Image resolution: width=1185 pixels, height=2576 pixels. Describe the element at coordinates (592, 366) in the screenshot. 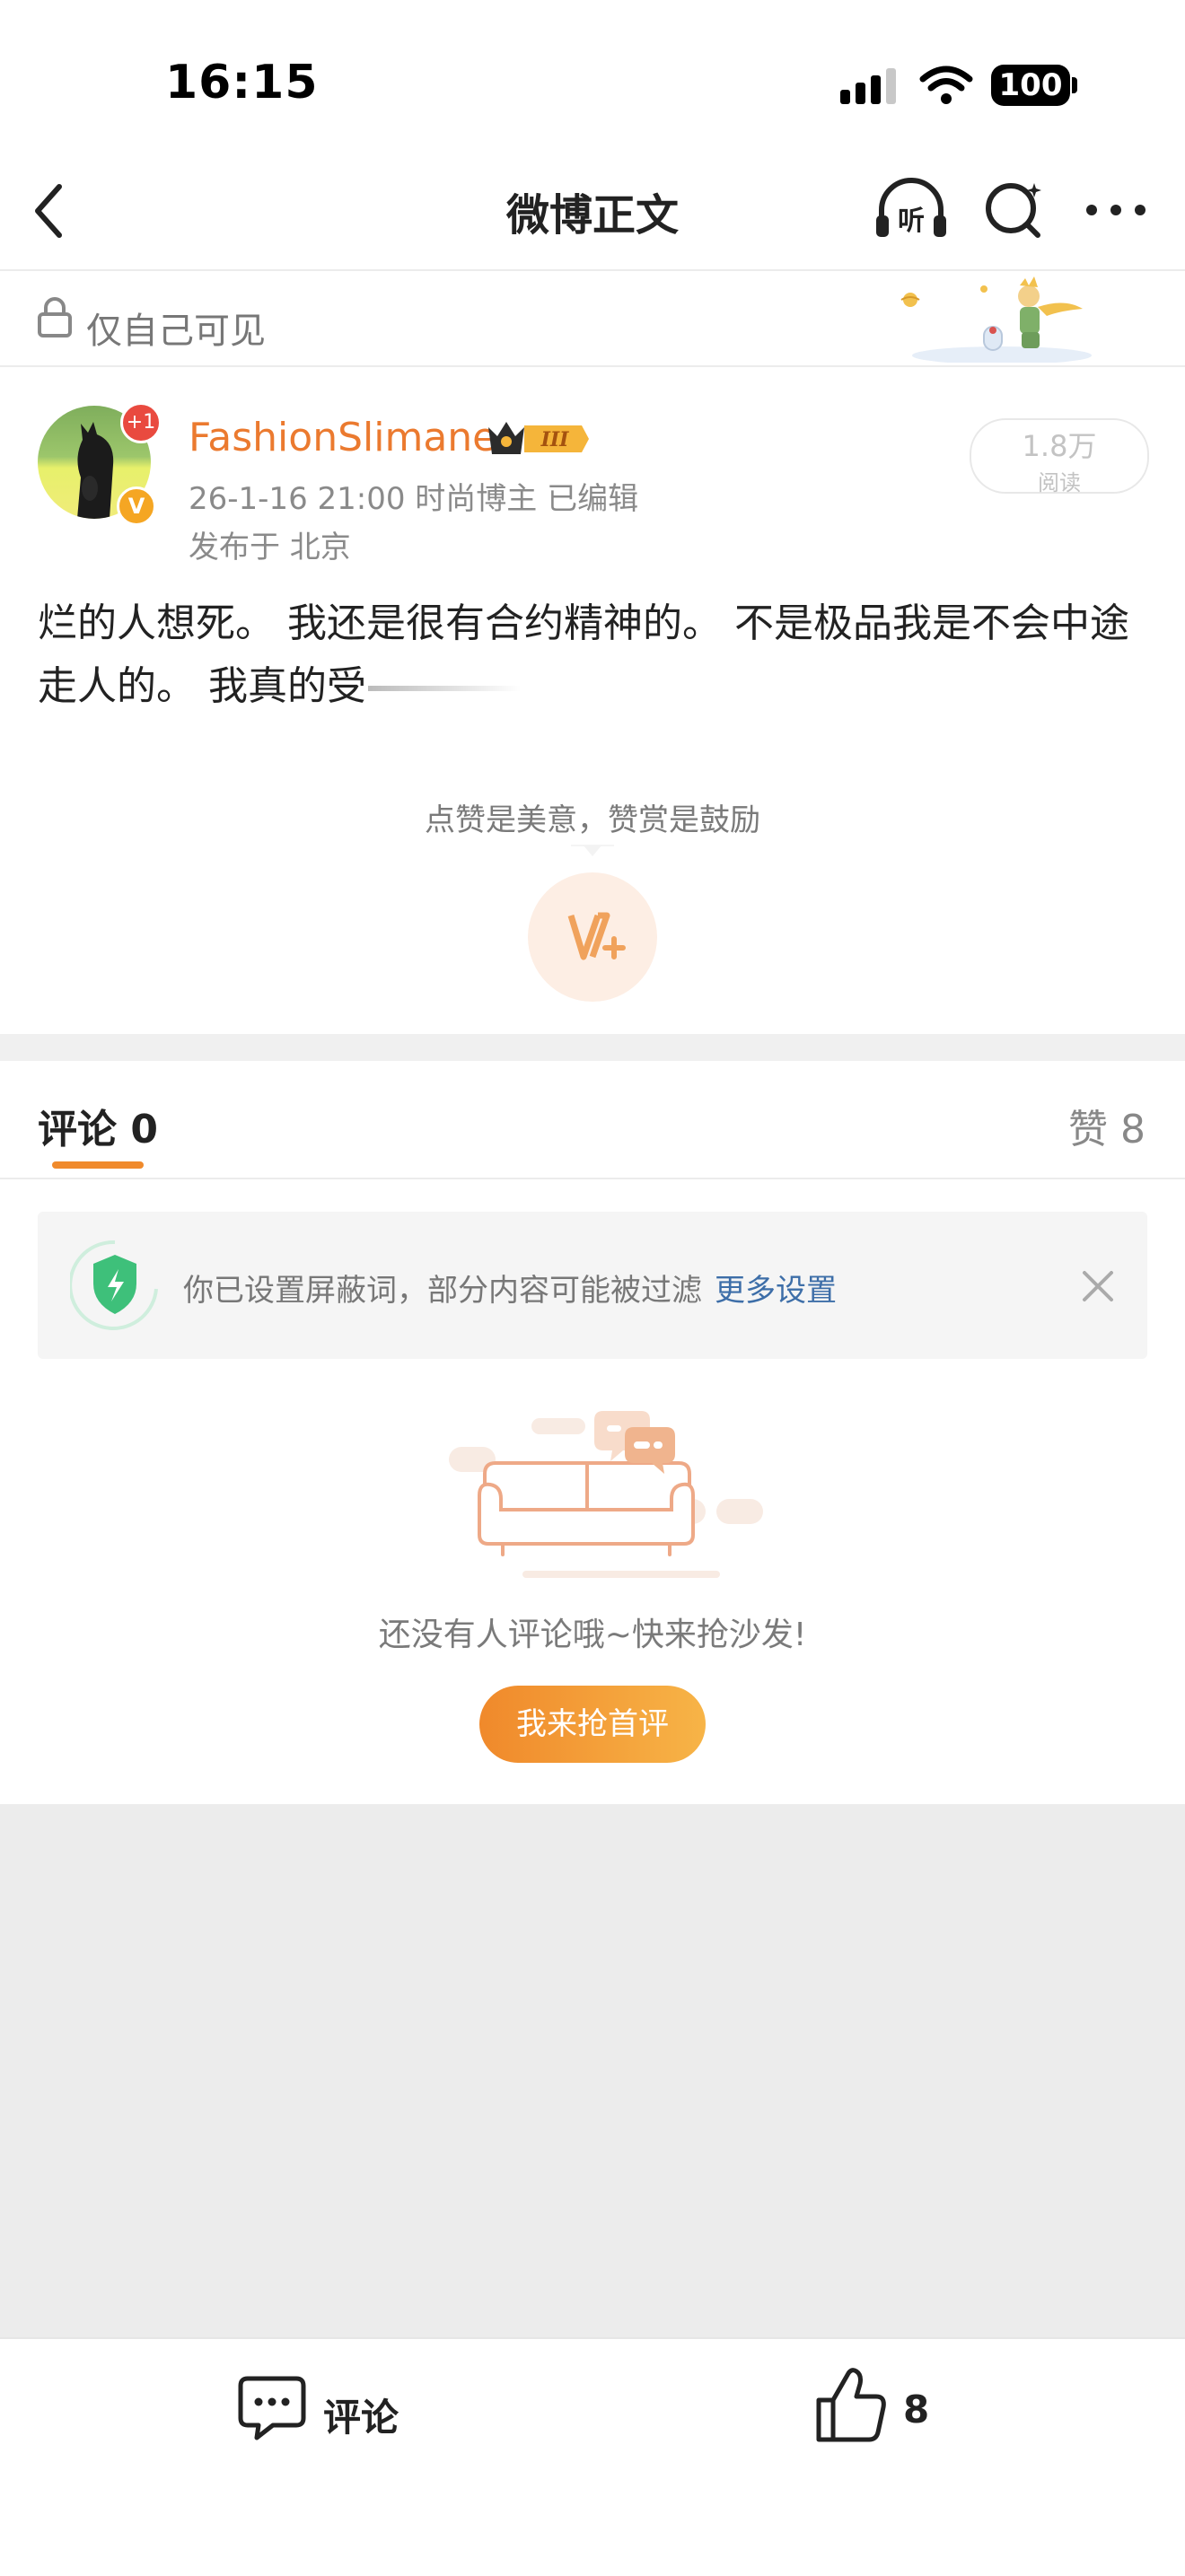

I see `visibility-divider` at that location.